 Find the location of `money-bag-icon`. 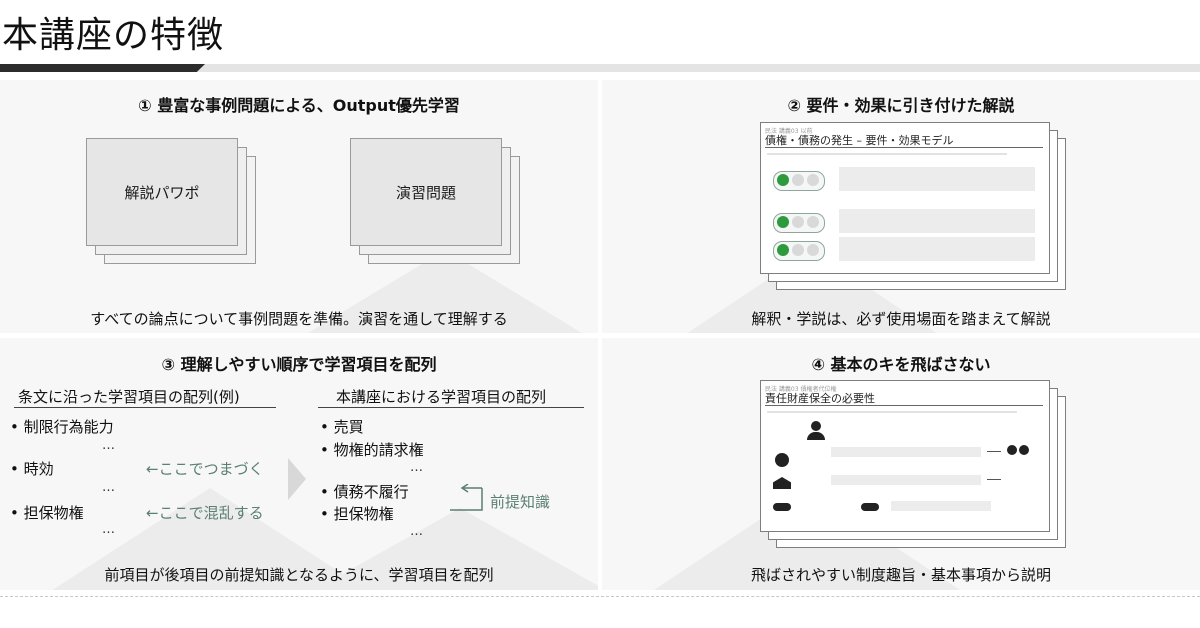

money-bag-icon is located at coordinates (782, 460).